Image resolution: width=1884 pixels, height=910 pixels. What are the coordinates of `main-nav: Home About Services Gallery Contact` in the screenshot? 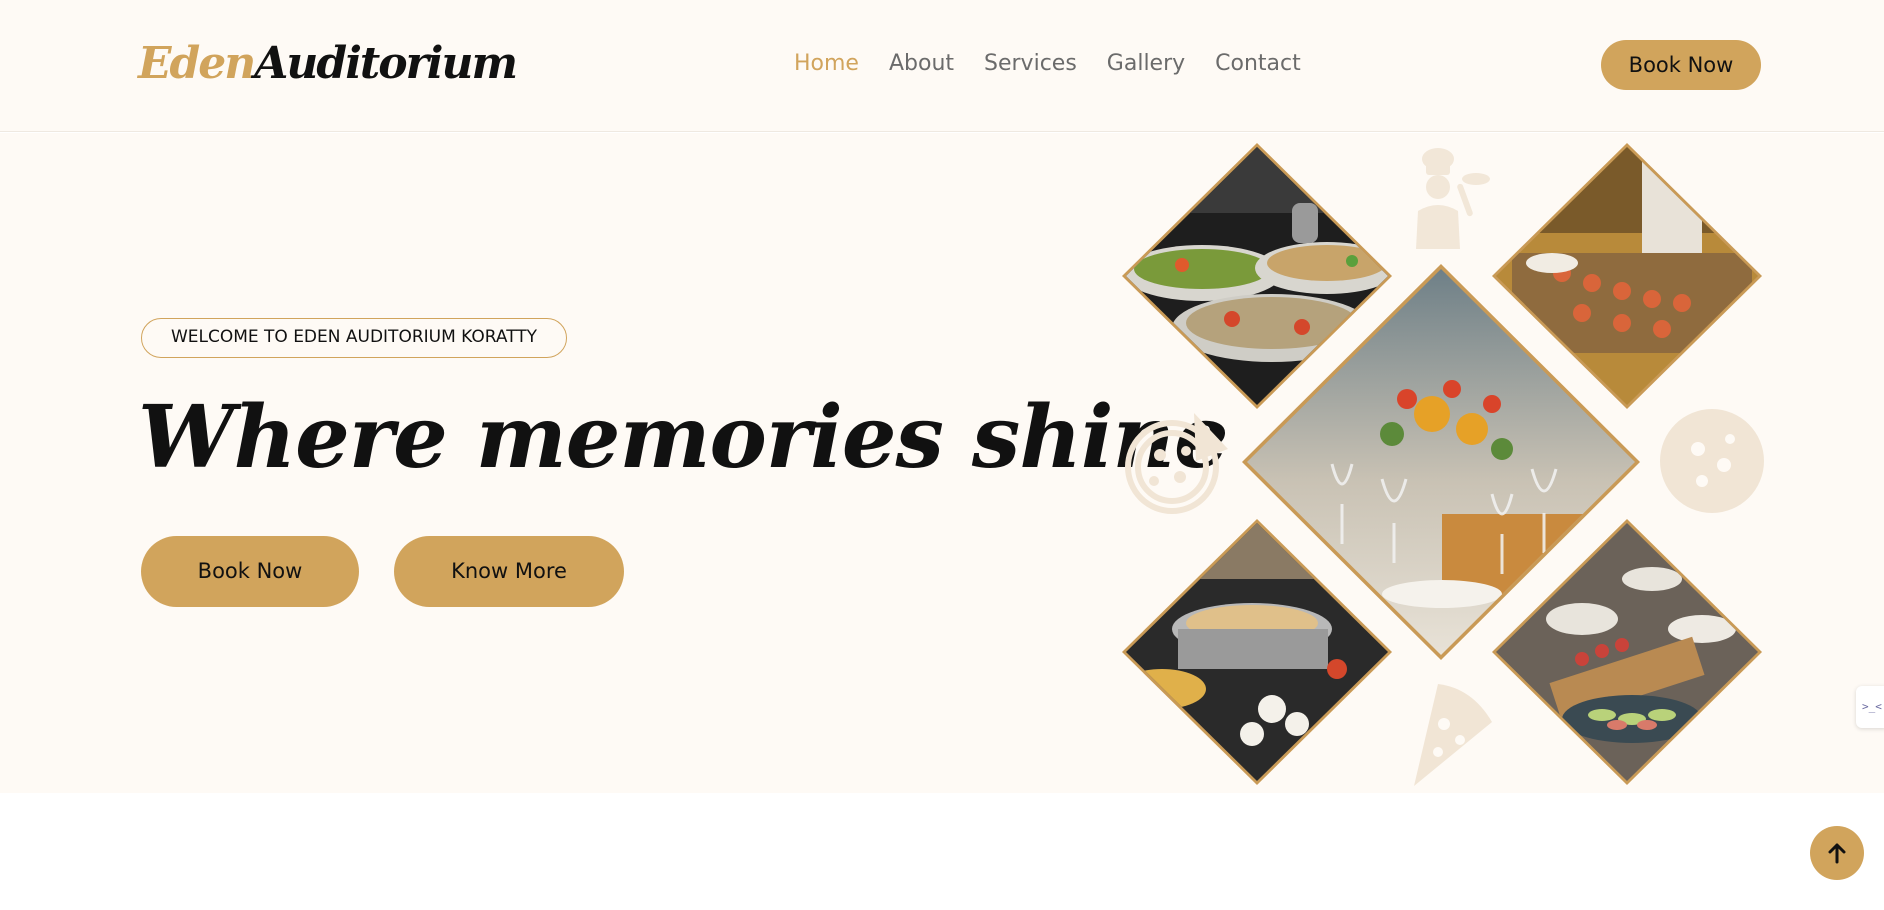 It's located at (1062, 64).